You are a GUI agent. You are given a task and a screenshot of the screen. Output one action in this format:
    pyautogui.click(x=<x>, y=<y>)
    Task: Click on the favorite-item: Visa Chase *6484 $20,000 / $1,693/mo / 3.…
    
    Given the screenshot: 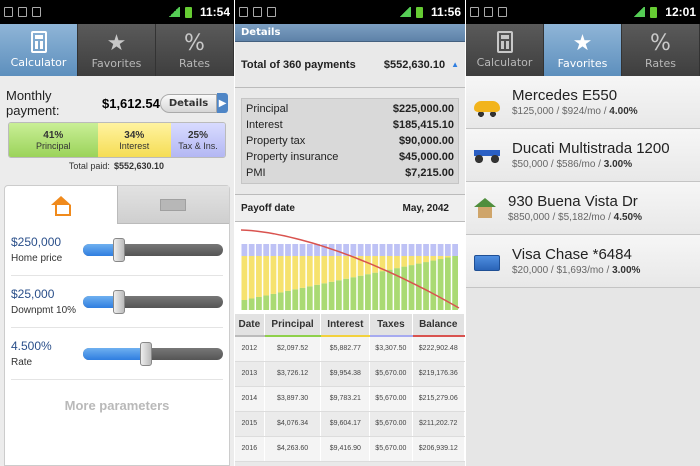 What is the action you would take?
    pyautogui.click(x=583, y=261)
    